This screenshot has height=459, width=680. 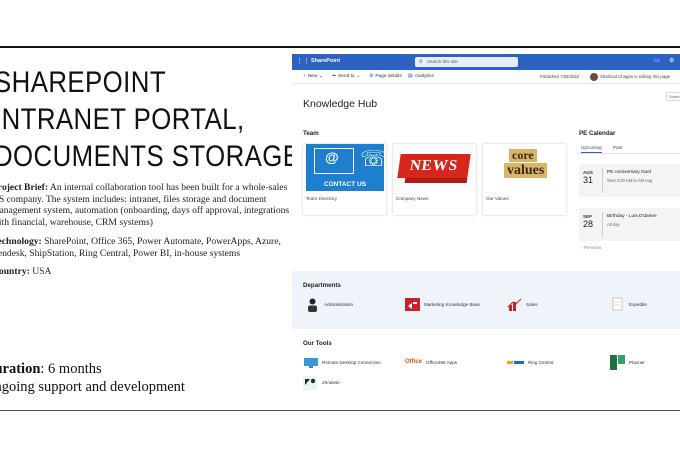 What do you see at coordinates (515, 362) in the screenshot?
I see `ring-central-icon` at bounding box center [515, 362].